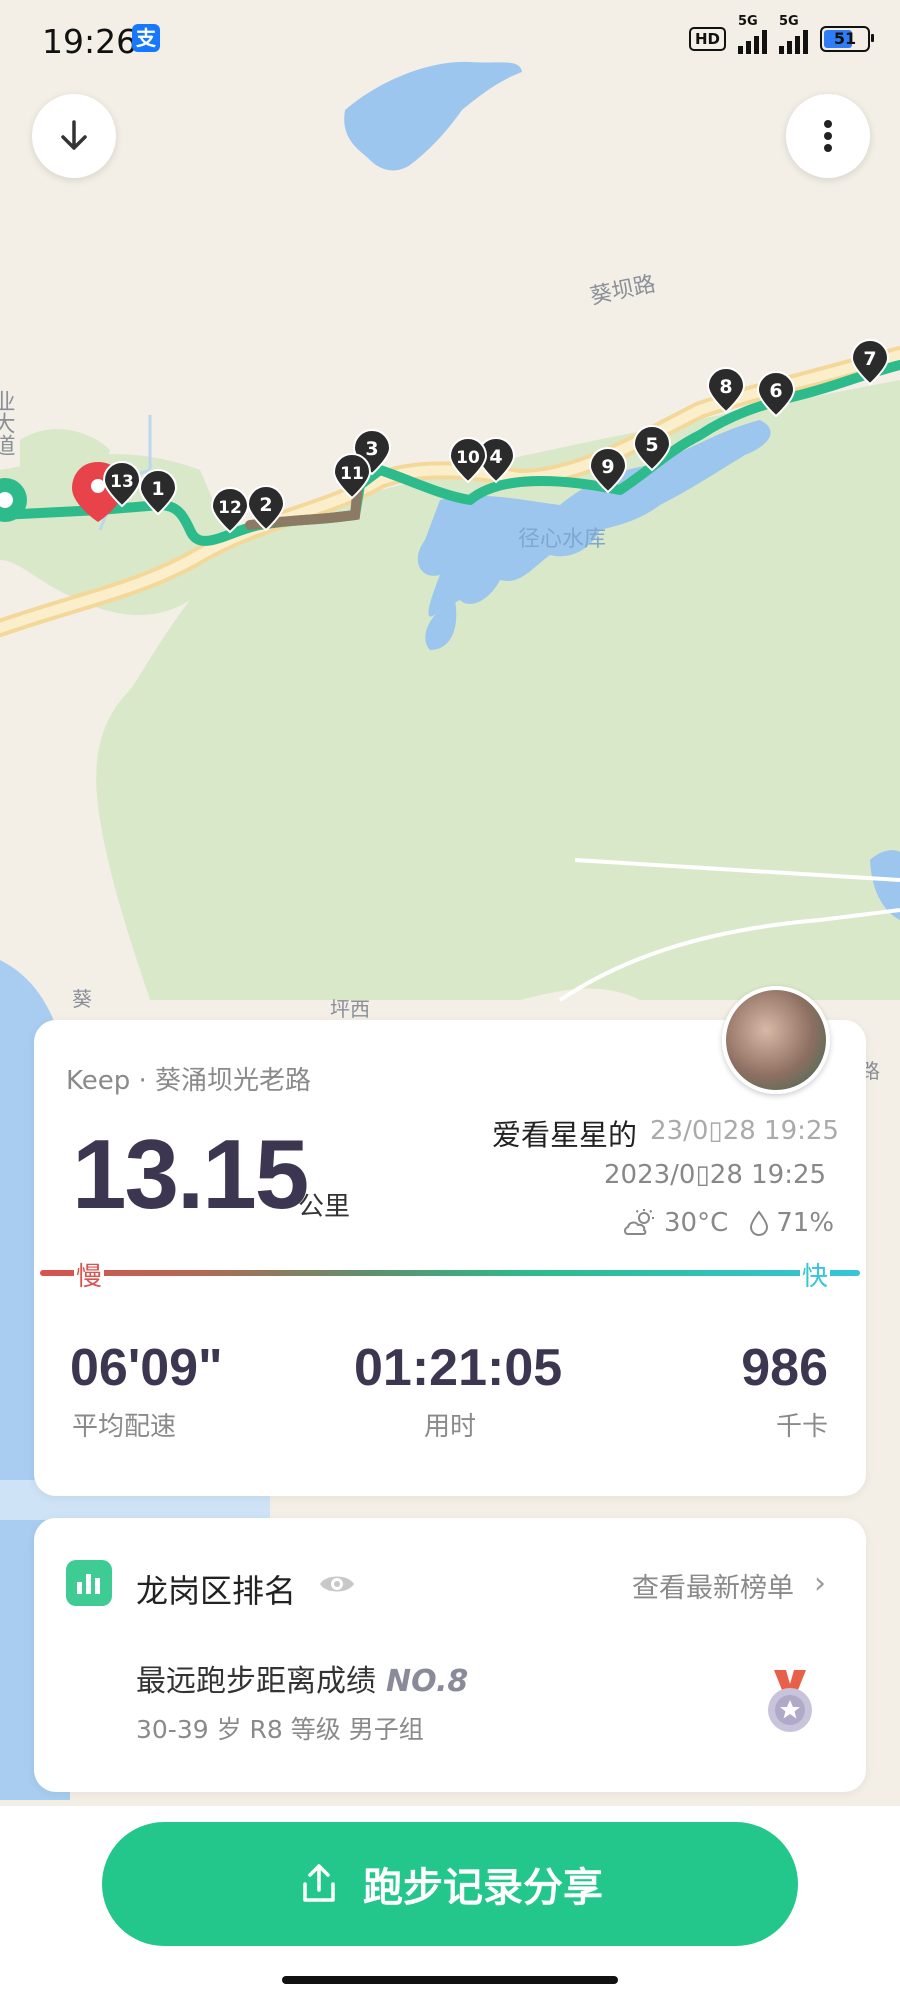 Image resolution: width=900 pixels, height=2000 pixels. What do you see at coordinates (280, 1729) in the screenshot?
I see `record-group: 30-39 岁 R8 等级 男子组` at bounding box center [280, 1729].